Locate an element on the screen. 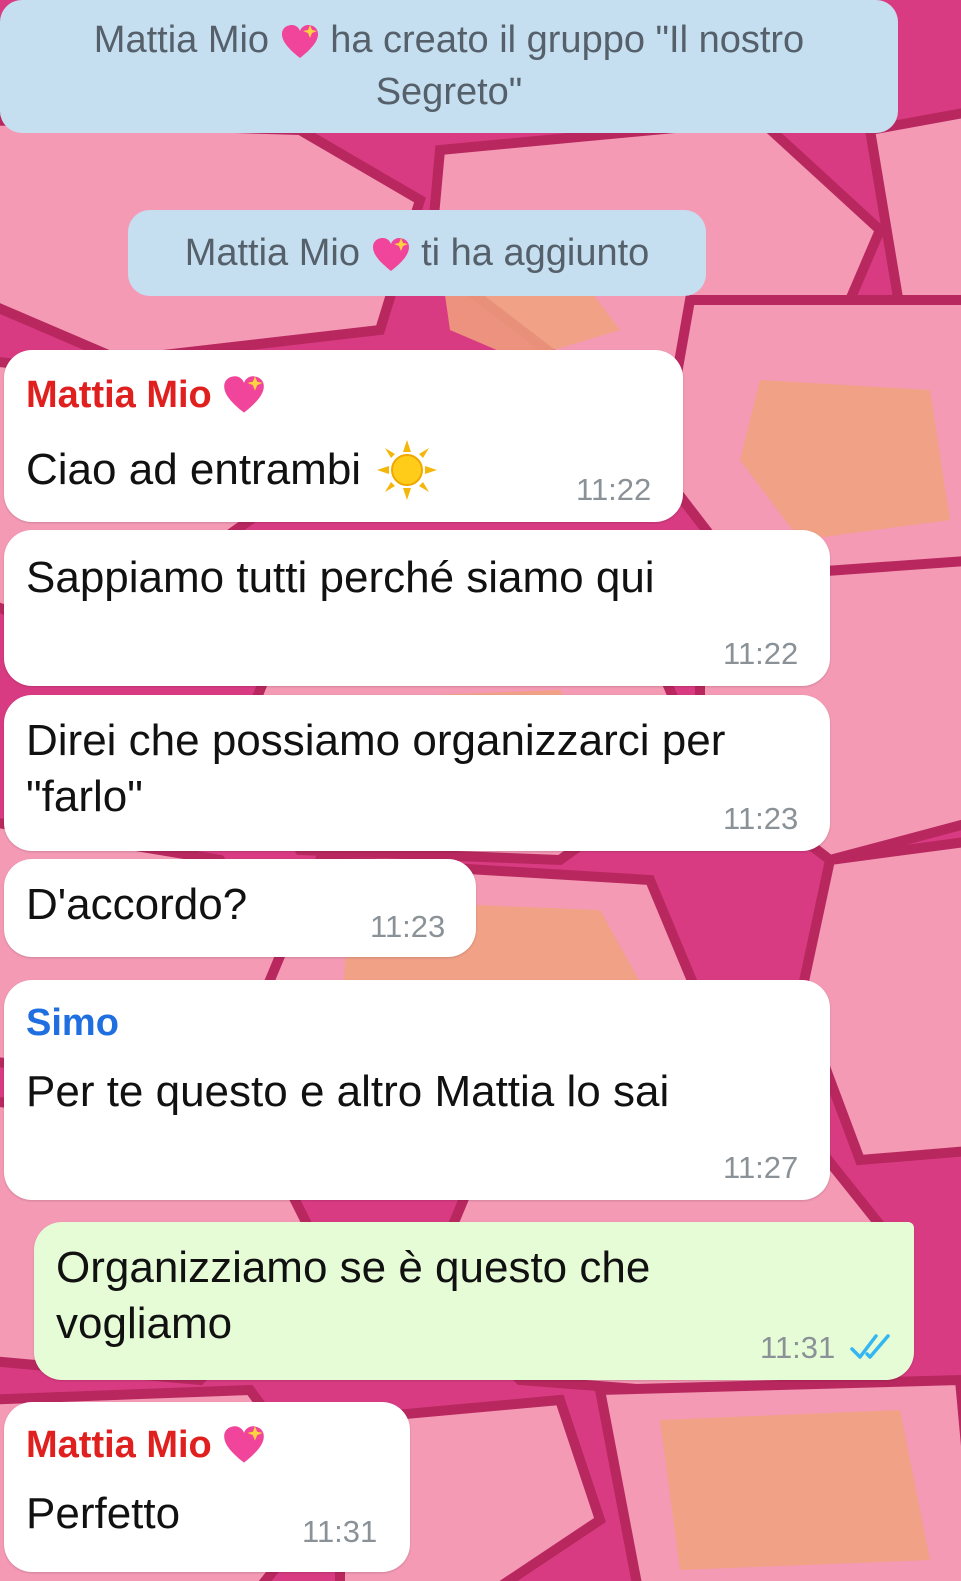  system-text-line1: ha creato il gruppo "Il nostro is located at coordinates (567, 40).